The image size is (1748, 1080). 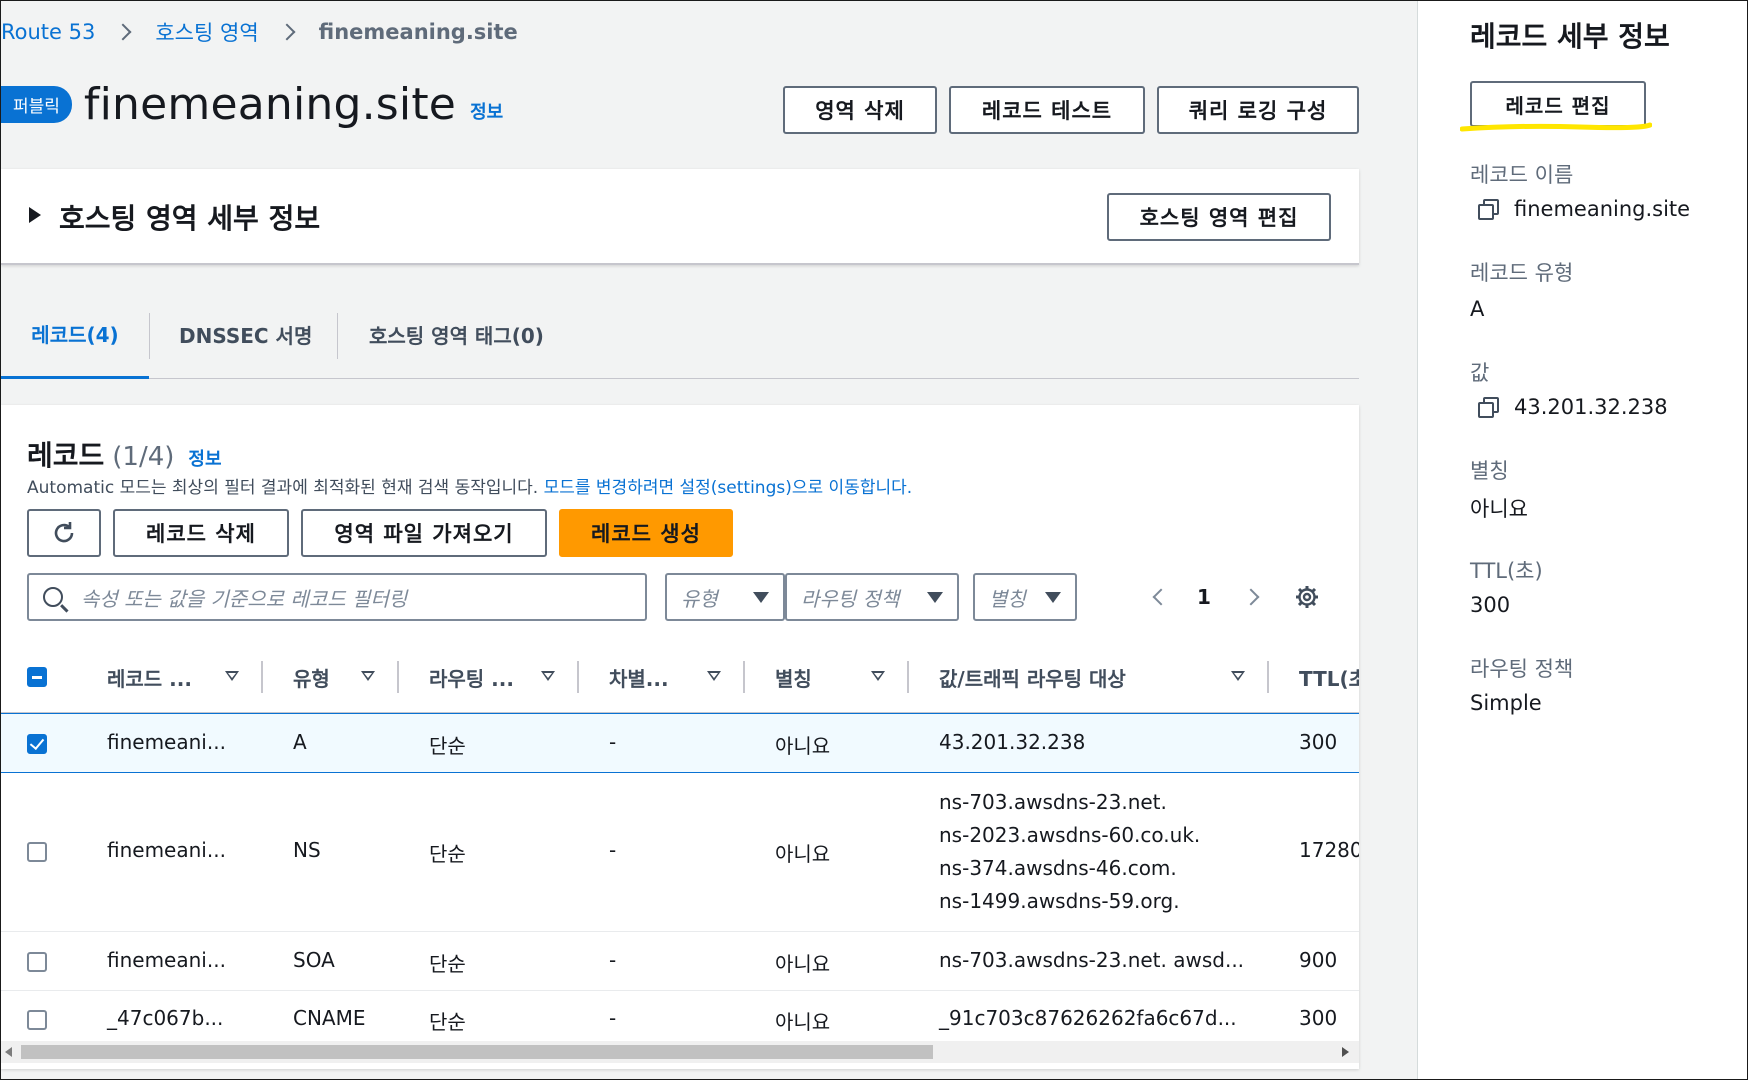 I want to click on col-value: 값/트래픽 라우팅 대상, so click(x=1032, y=677).